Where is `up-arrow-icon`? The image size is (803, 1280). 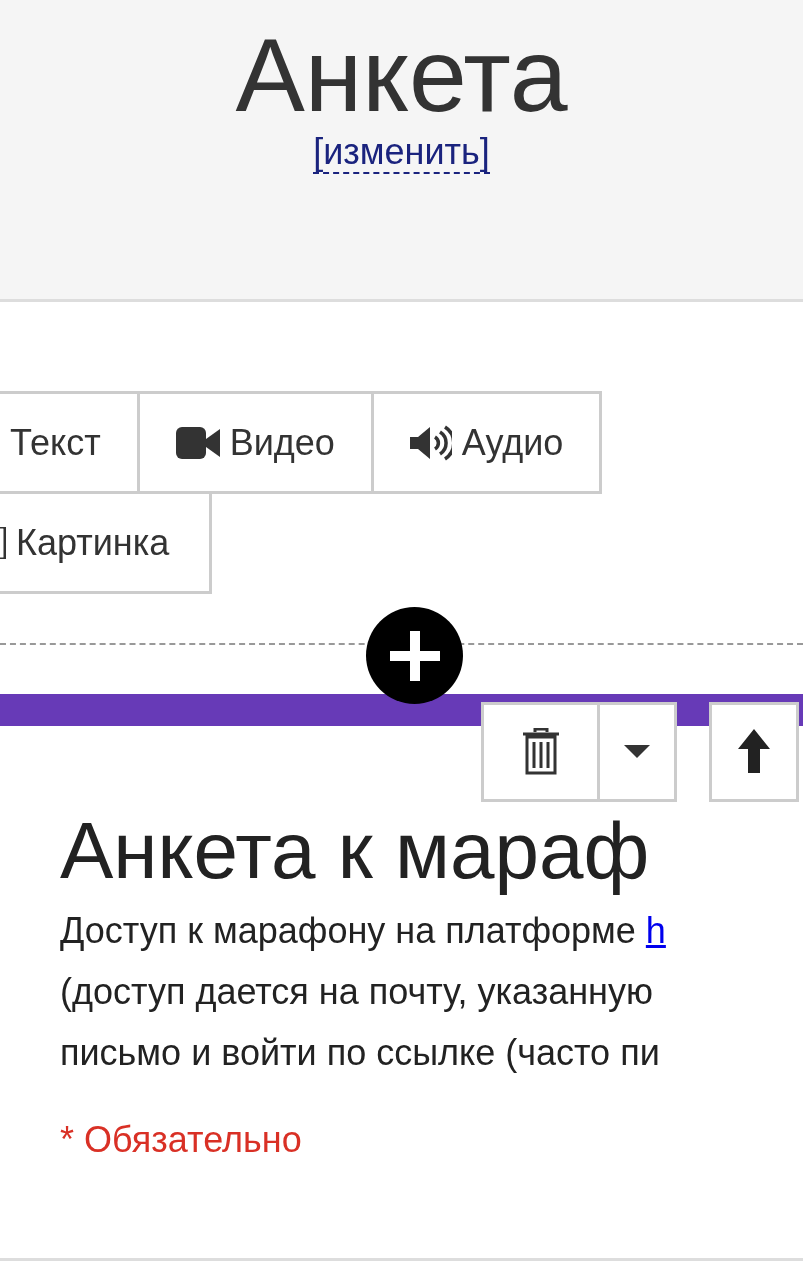 up-arrow-icon is located at coordinates (754, 752).